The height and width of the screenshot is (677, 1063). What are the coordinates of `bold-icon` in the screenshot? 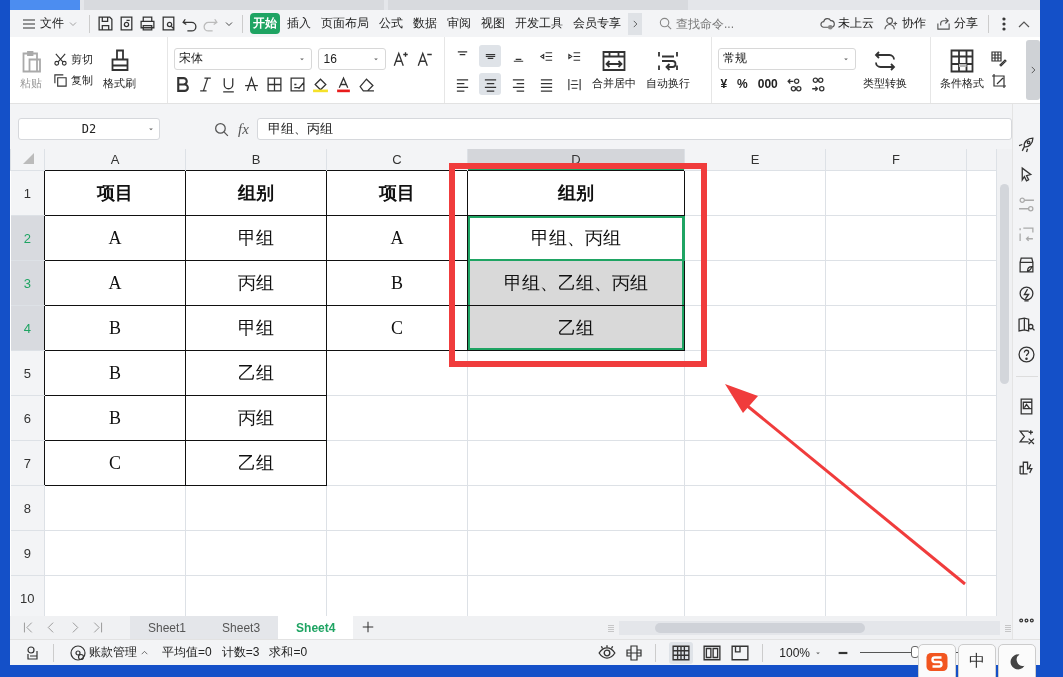 It's located at (183, 84).